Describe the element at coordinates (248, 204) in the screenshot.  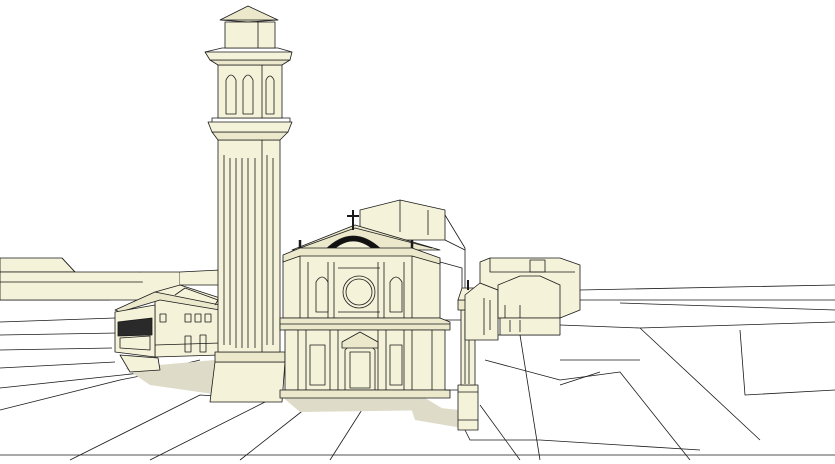
I see `bell-tower` at that location.